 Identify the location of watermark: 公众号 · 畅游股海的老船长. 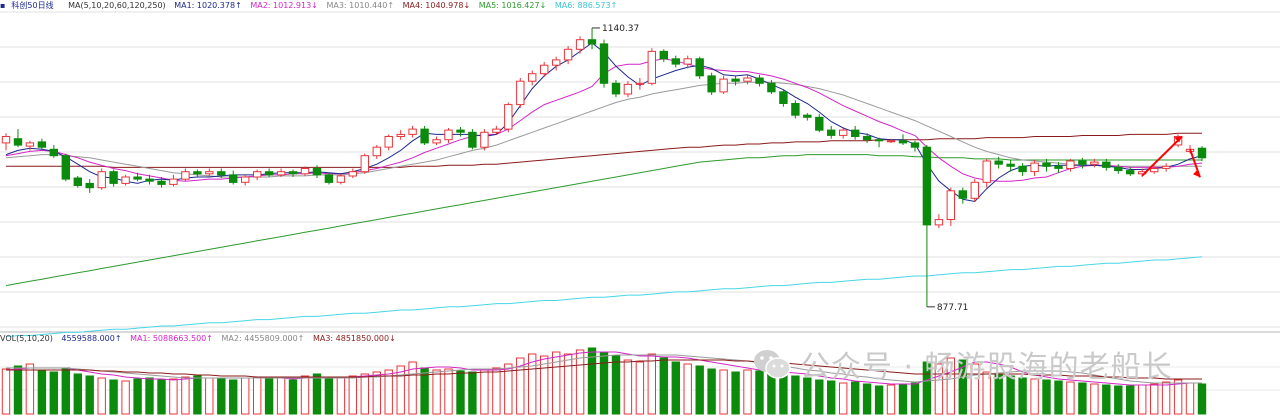
(962, 364).